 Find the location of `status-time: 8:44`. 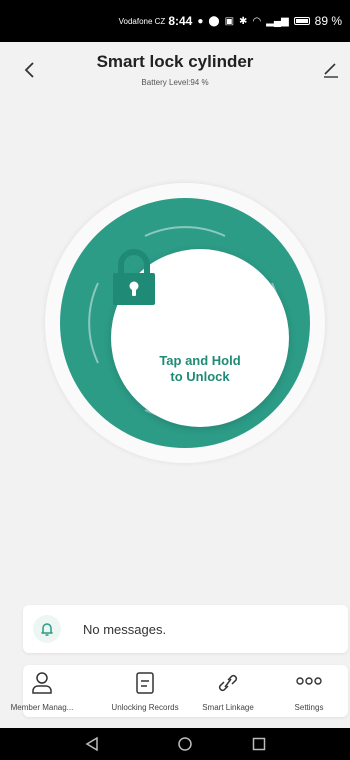

status-time: 8:44 is located at coordinates (180, 21).